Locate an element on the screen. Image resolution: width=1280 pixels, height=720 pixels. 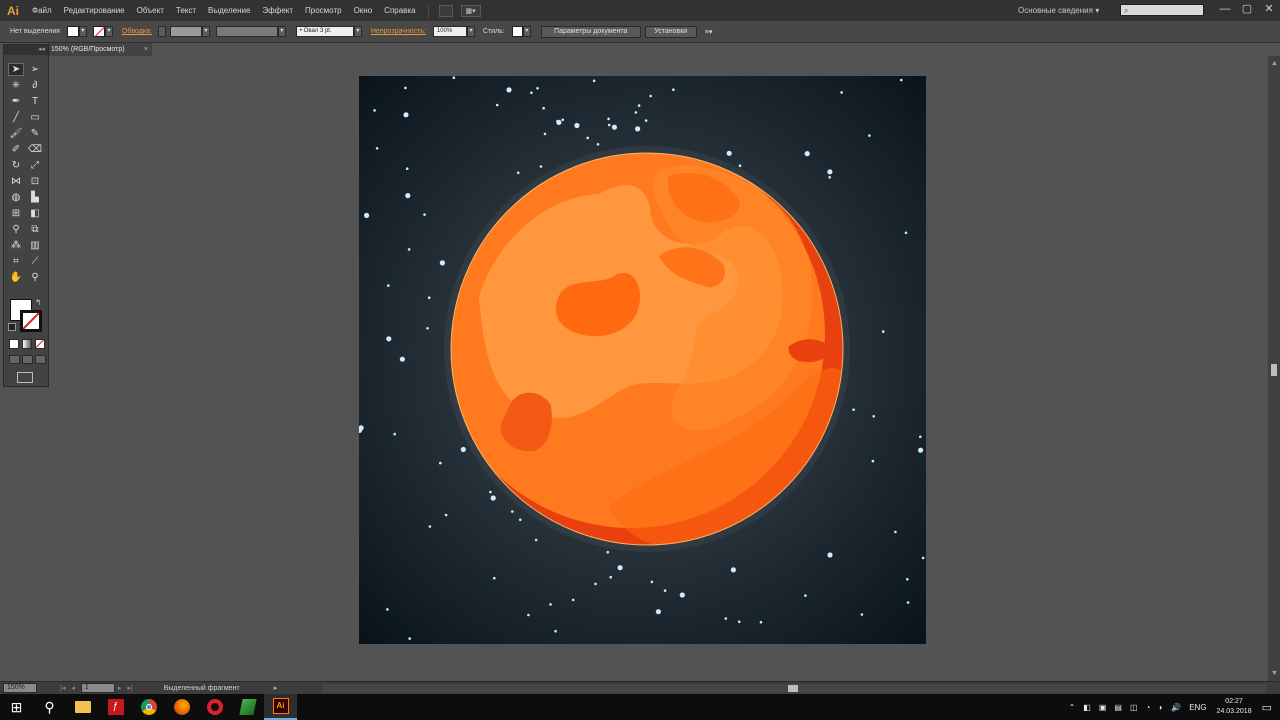
illustrator-icon: Ai is located at coordinates (280, 707).